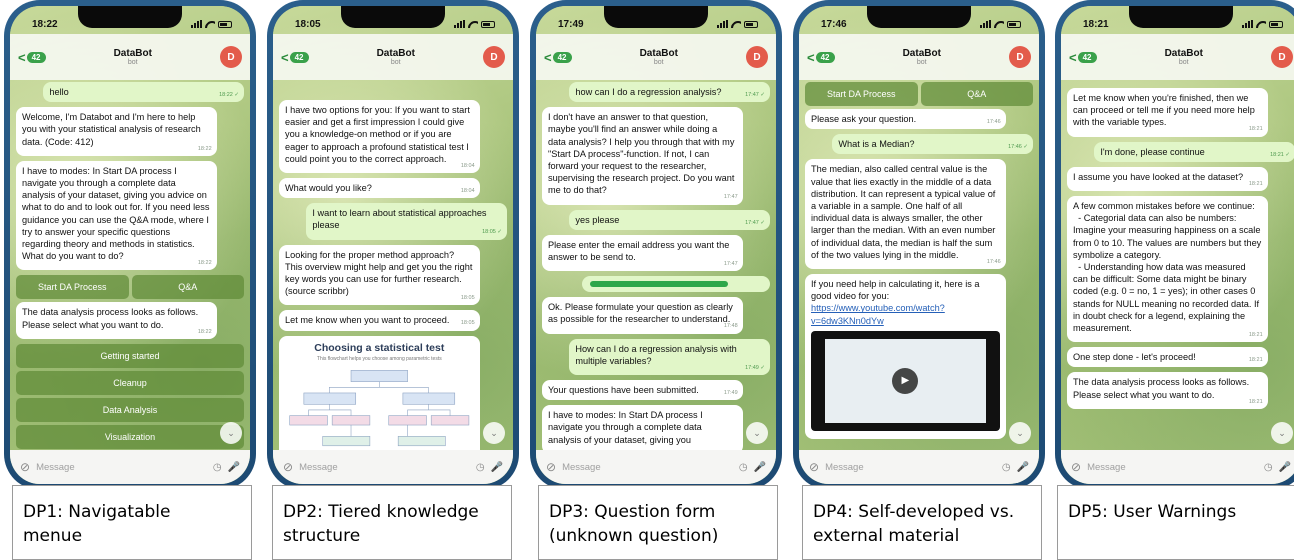 This screenshot has height=560, width=1294. What do you see at coordinates (730, 197) in the screenshot?
I see `message-time: 17:47` at bounding box center [730, 197].